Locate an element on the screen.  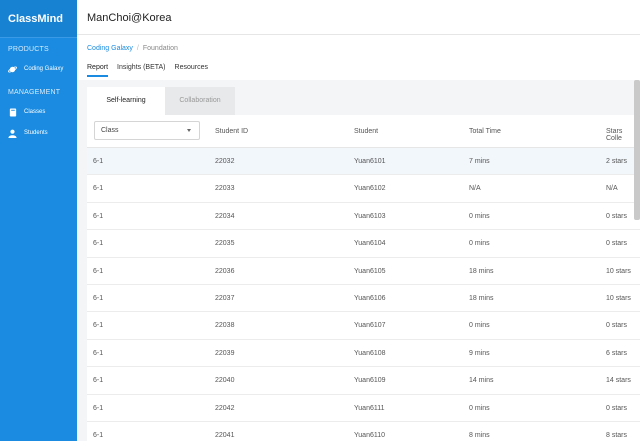
mode-tabs: Self-learning Collaboration is located at coordinates (161, 101).